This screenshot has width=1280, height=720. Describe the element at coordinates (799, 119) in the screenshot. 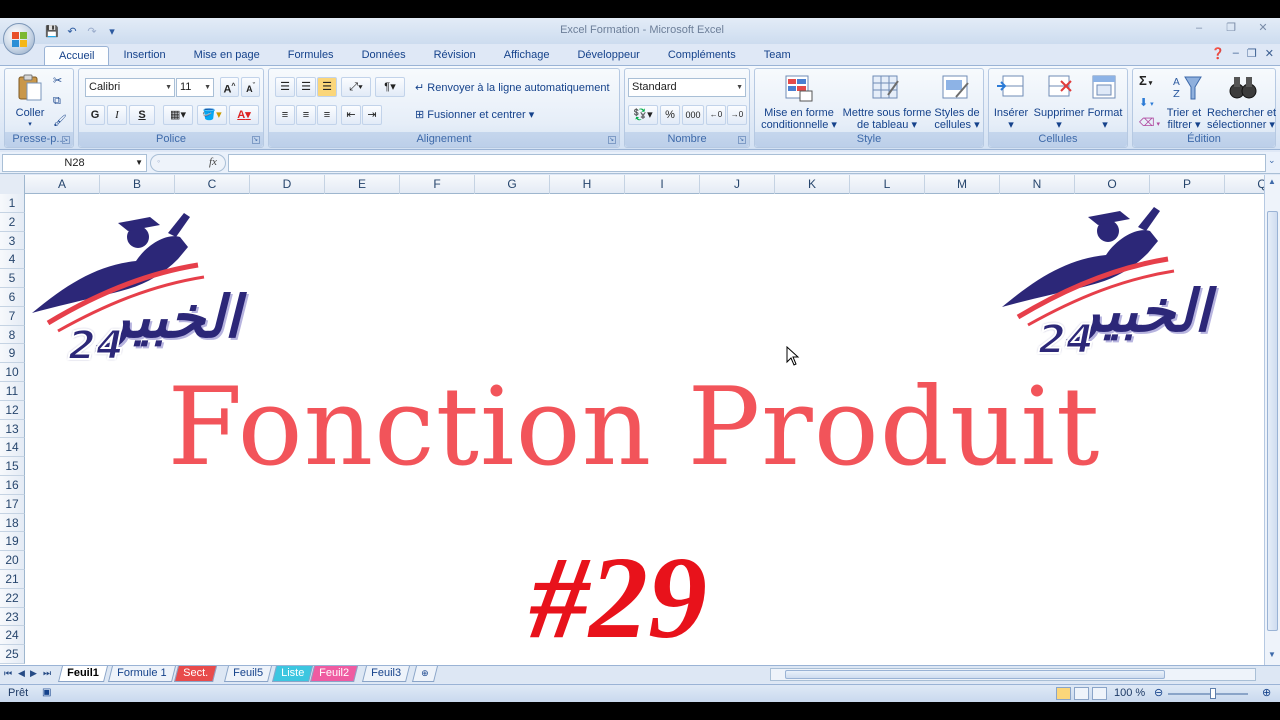

I see `conditional-formatting-button: Mise en forme conditionnelle ▾` at that location.